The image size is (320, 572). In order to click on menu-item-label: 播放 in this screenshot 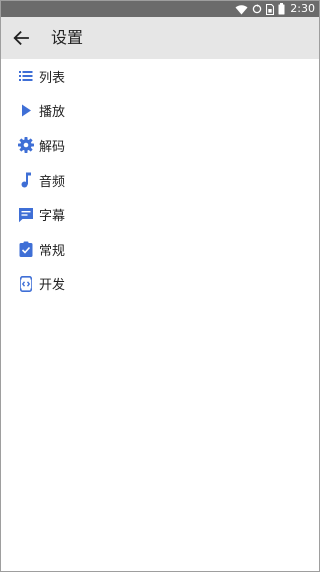, I will do `click(52, 113)`.